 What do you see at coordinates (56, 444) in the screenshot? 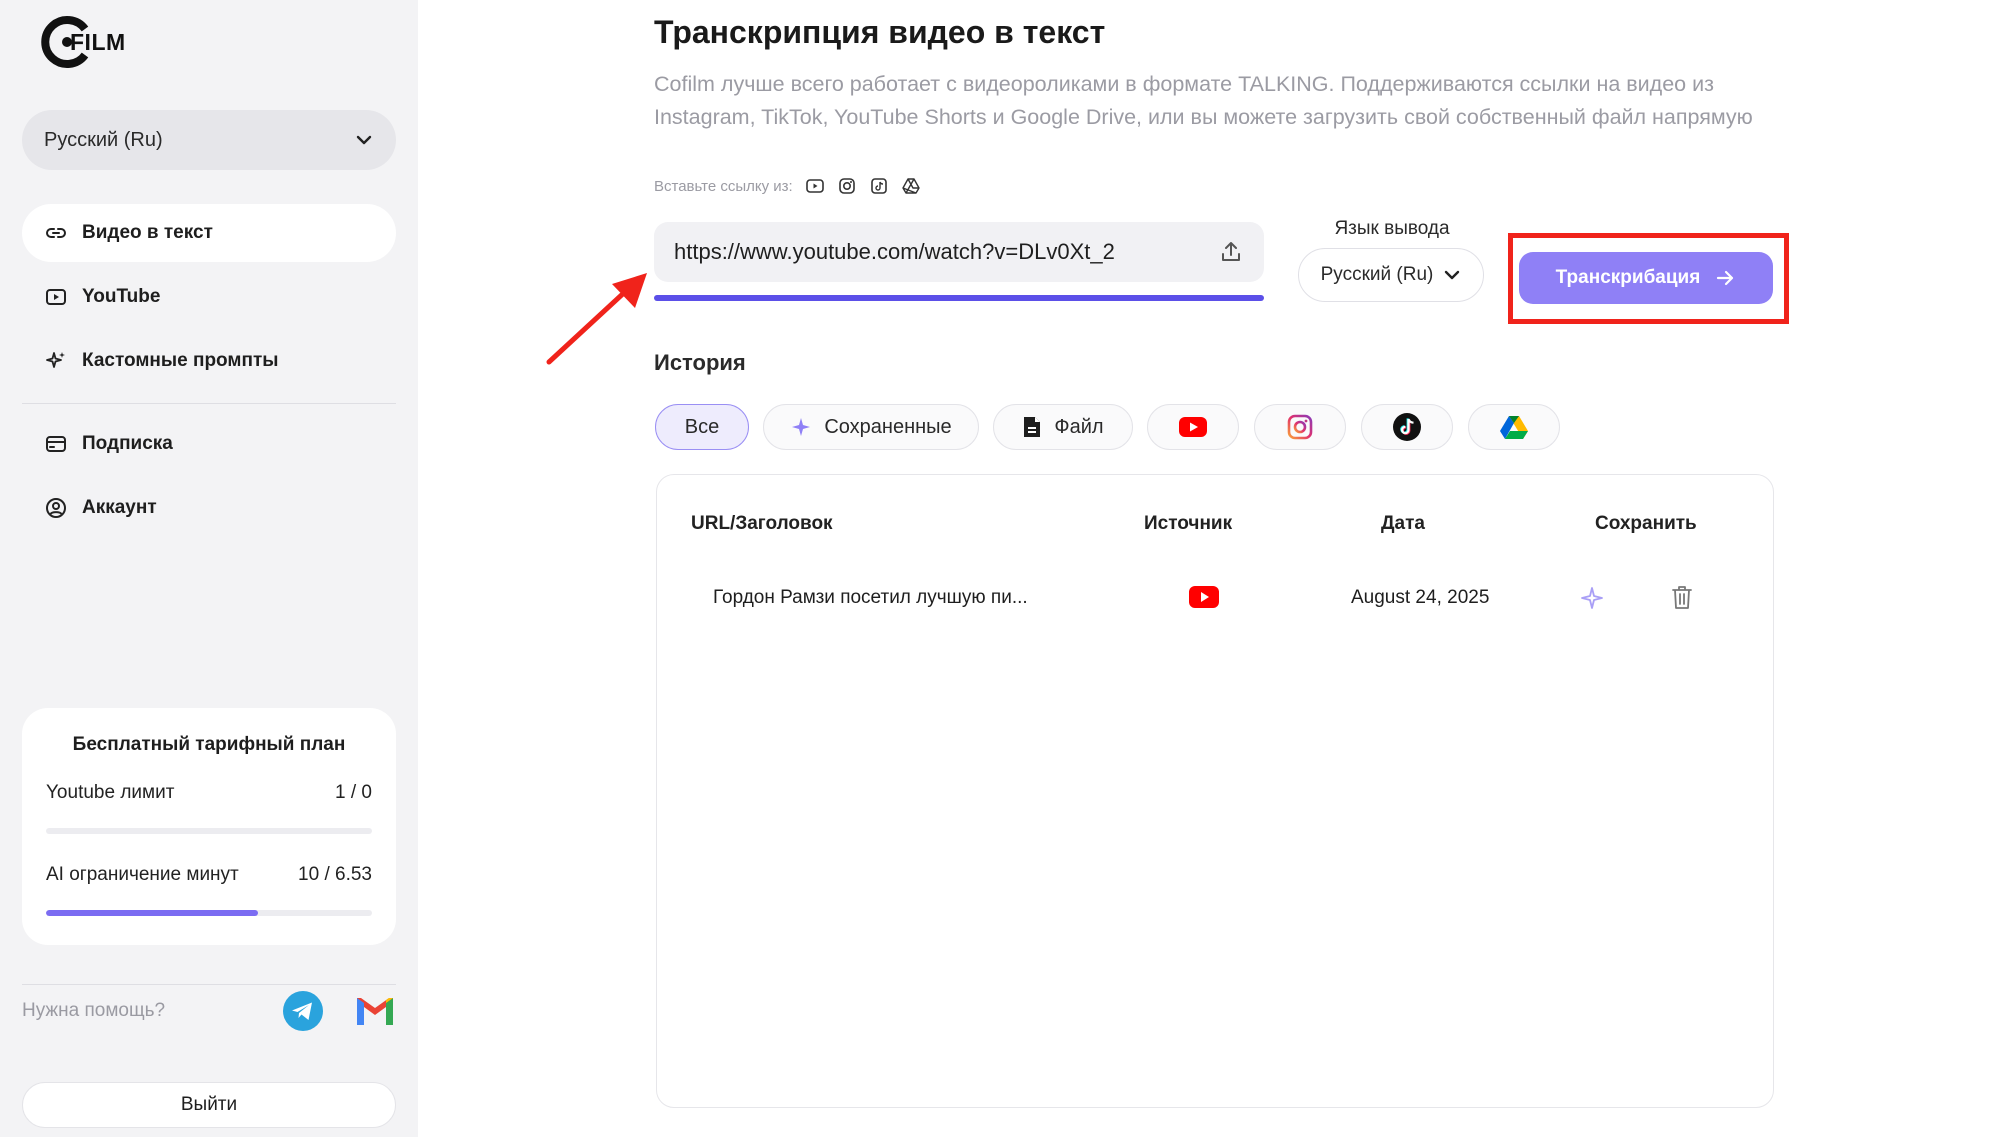
I see `card-icon` at bounding box center [56, 444].